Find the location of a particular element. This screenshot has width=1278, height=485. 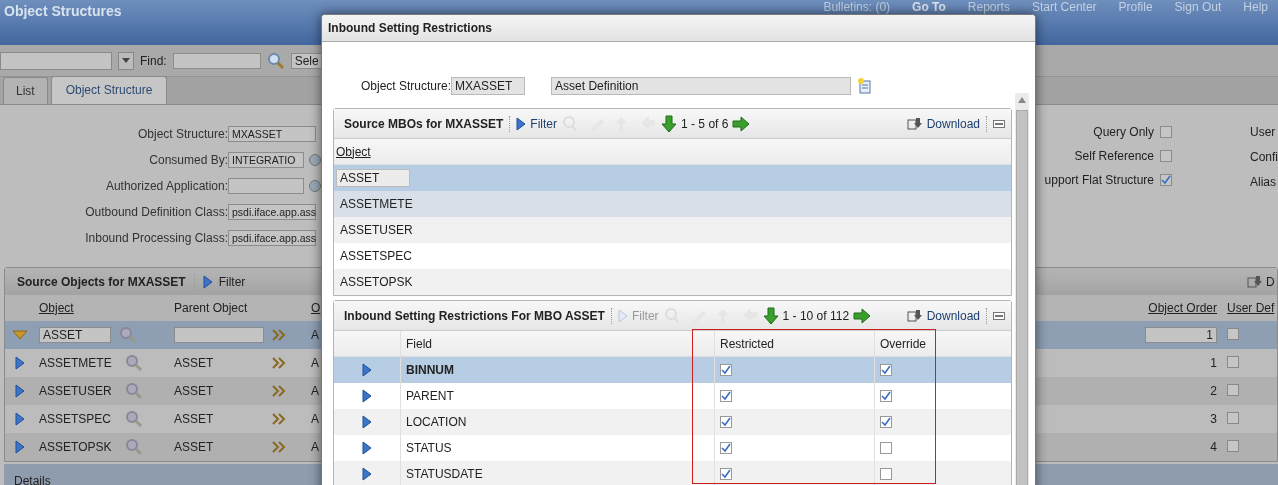

field-label: Consumed By: is located at coordinates (188, 159).